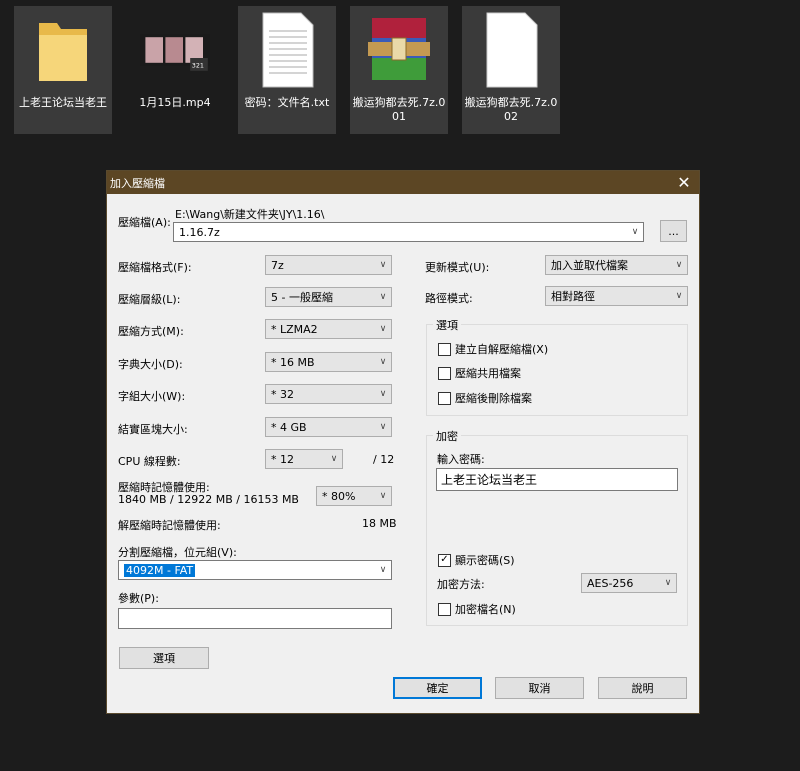  I want to click on encrypt-group-title: 加密, so click(447, 436).